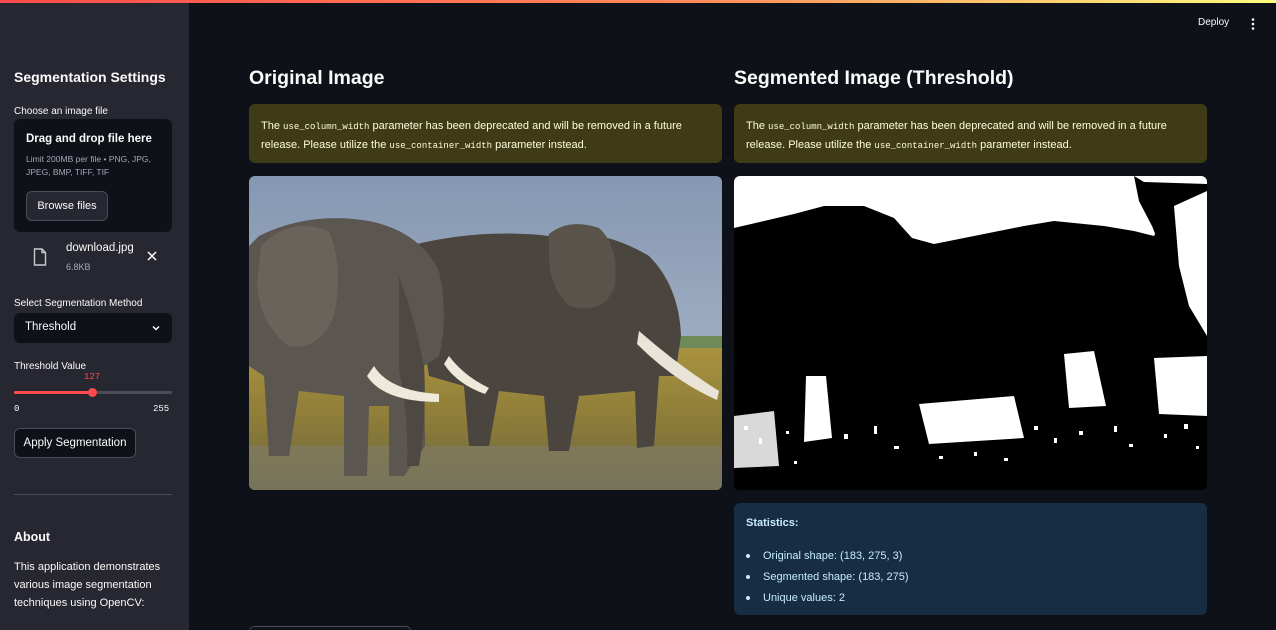 The width and height of the screenshot is (1276, 630). Describe the element at coordinates (156, 328) in the screenshot. I see `chevron-down-icon` at that location.